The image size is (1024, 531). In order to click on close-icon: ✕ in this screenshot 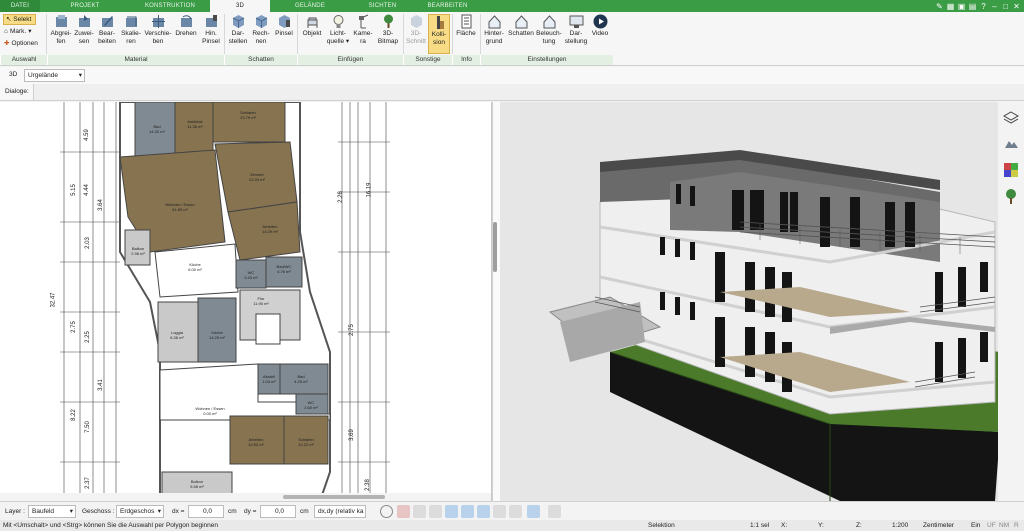, I will do `click(1016, 6)`.